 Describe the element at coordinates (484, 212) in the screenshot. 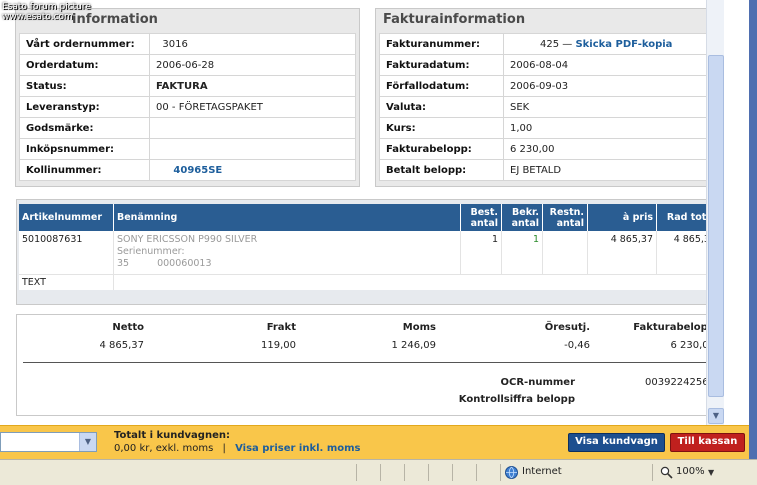

I see `col-ordered-qty-line1: Best.` at that location.